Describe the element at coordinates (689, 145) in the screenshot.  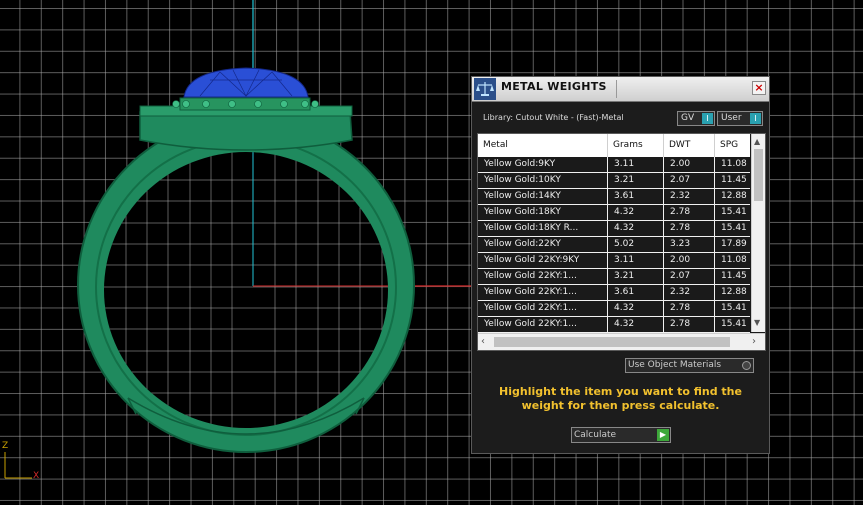
I see `column-header-dwt: DWT` at that location.